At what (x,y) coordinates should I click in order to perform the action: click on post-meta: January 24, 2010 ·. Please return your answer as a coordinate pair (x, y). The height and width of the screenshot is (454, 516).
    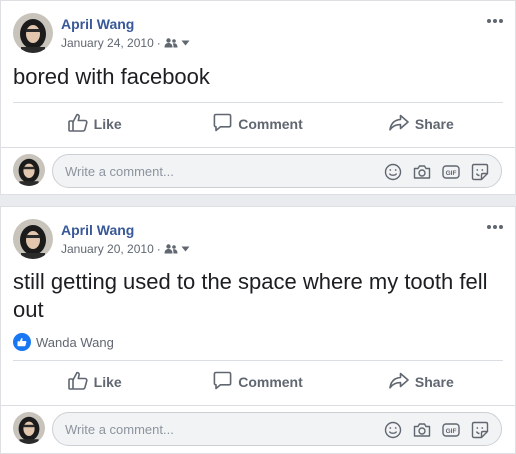
    Looking at the image, I should click on (125, 43).